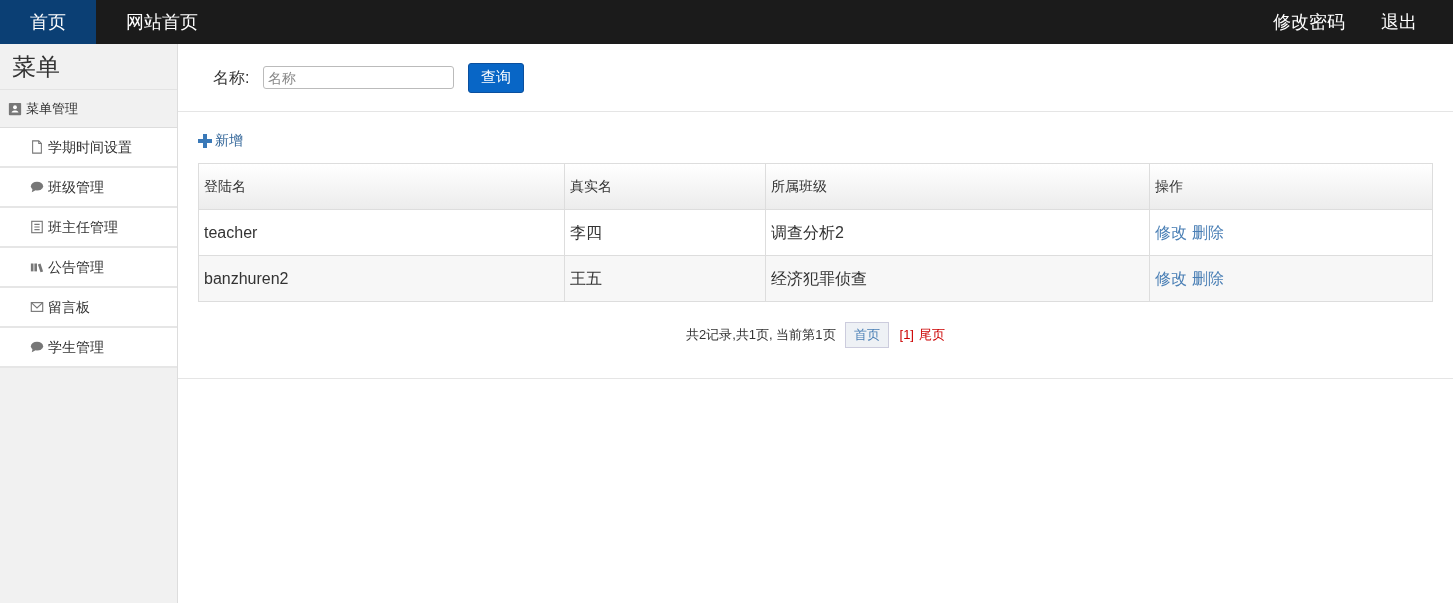 The width and height of the screenshot is (1453, 603). What do you see at coordinates (88, 148) in the screenshot?
I see `menu-item: 学期时间设置` at bounding box center [88, 148].